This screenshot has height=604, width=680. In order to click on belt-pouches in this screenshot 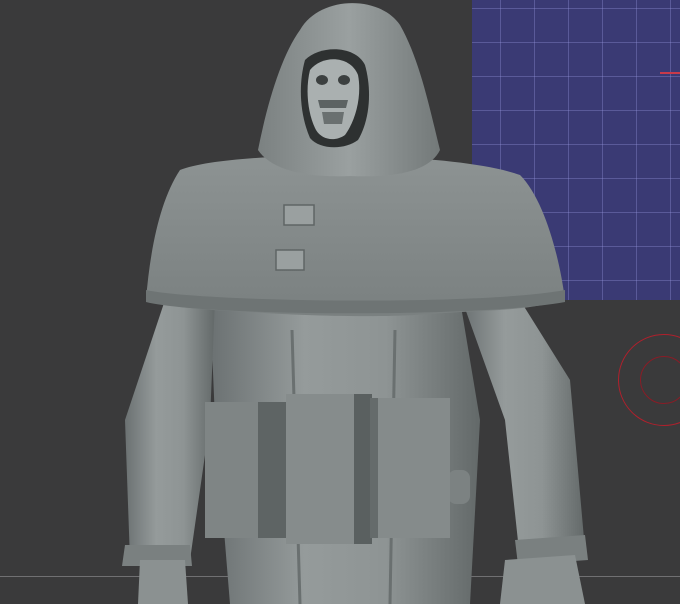, I will do `click(327, 469)`.